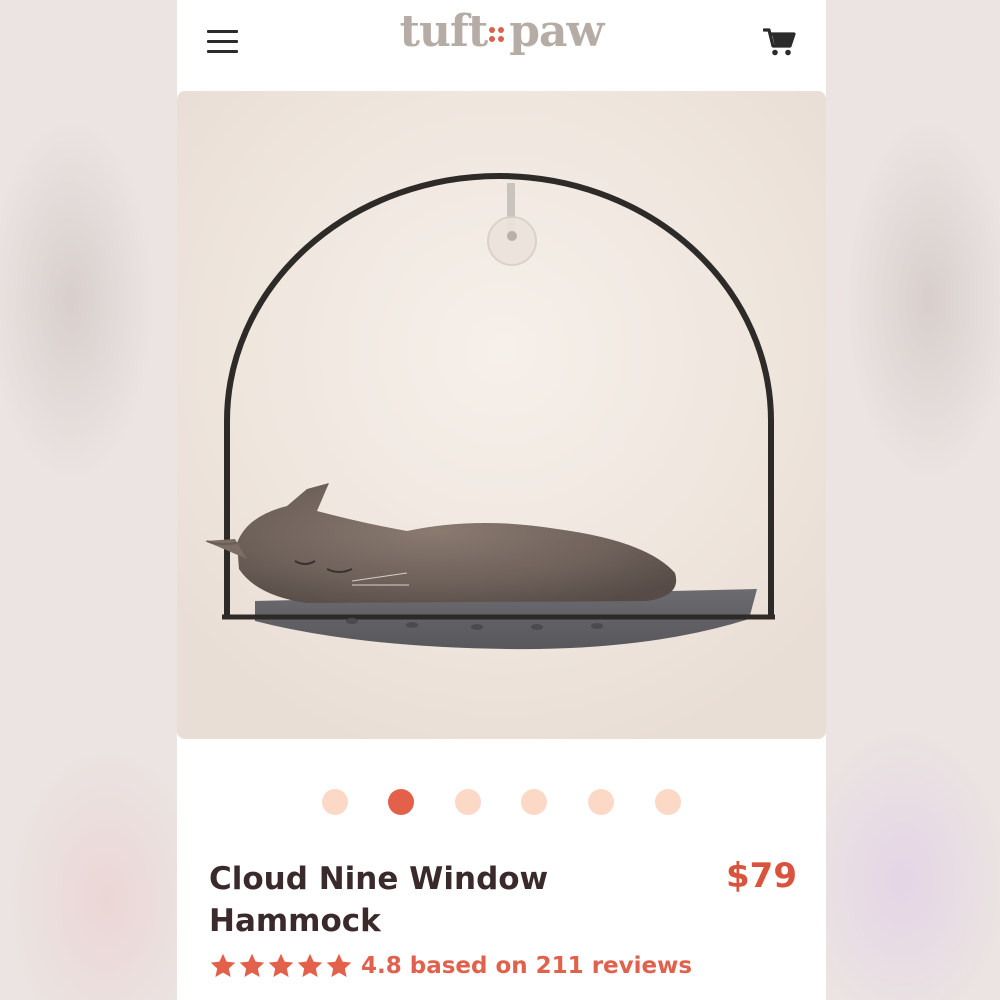  I want to click on product-price: $79, so click(761, 876).